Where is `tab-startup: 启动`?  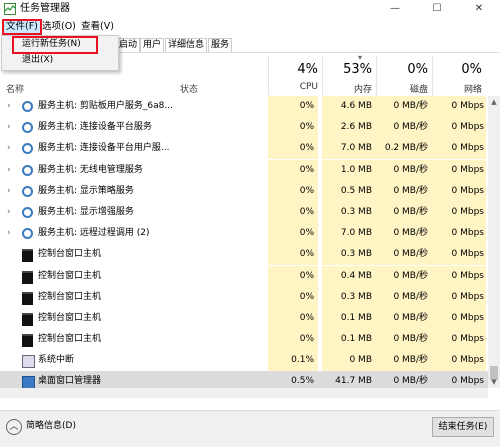
tab-startup: 启动 is located at coordinates (128, 45).